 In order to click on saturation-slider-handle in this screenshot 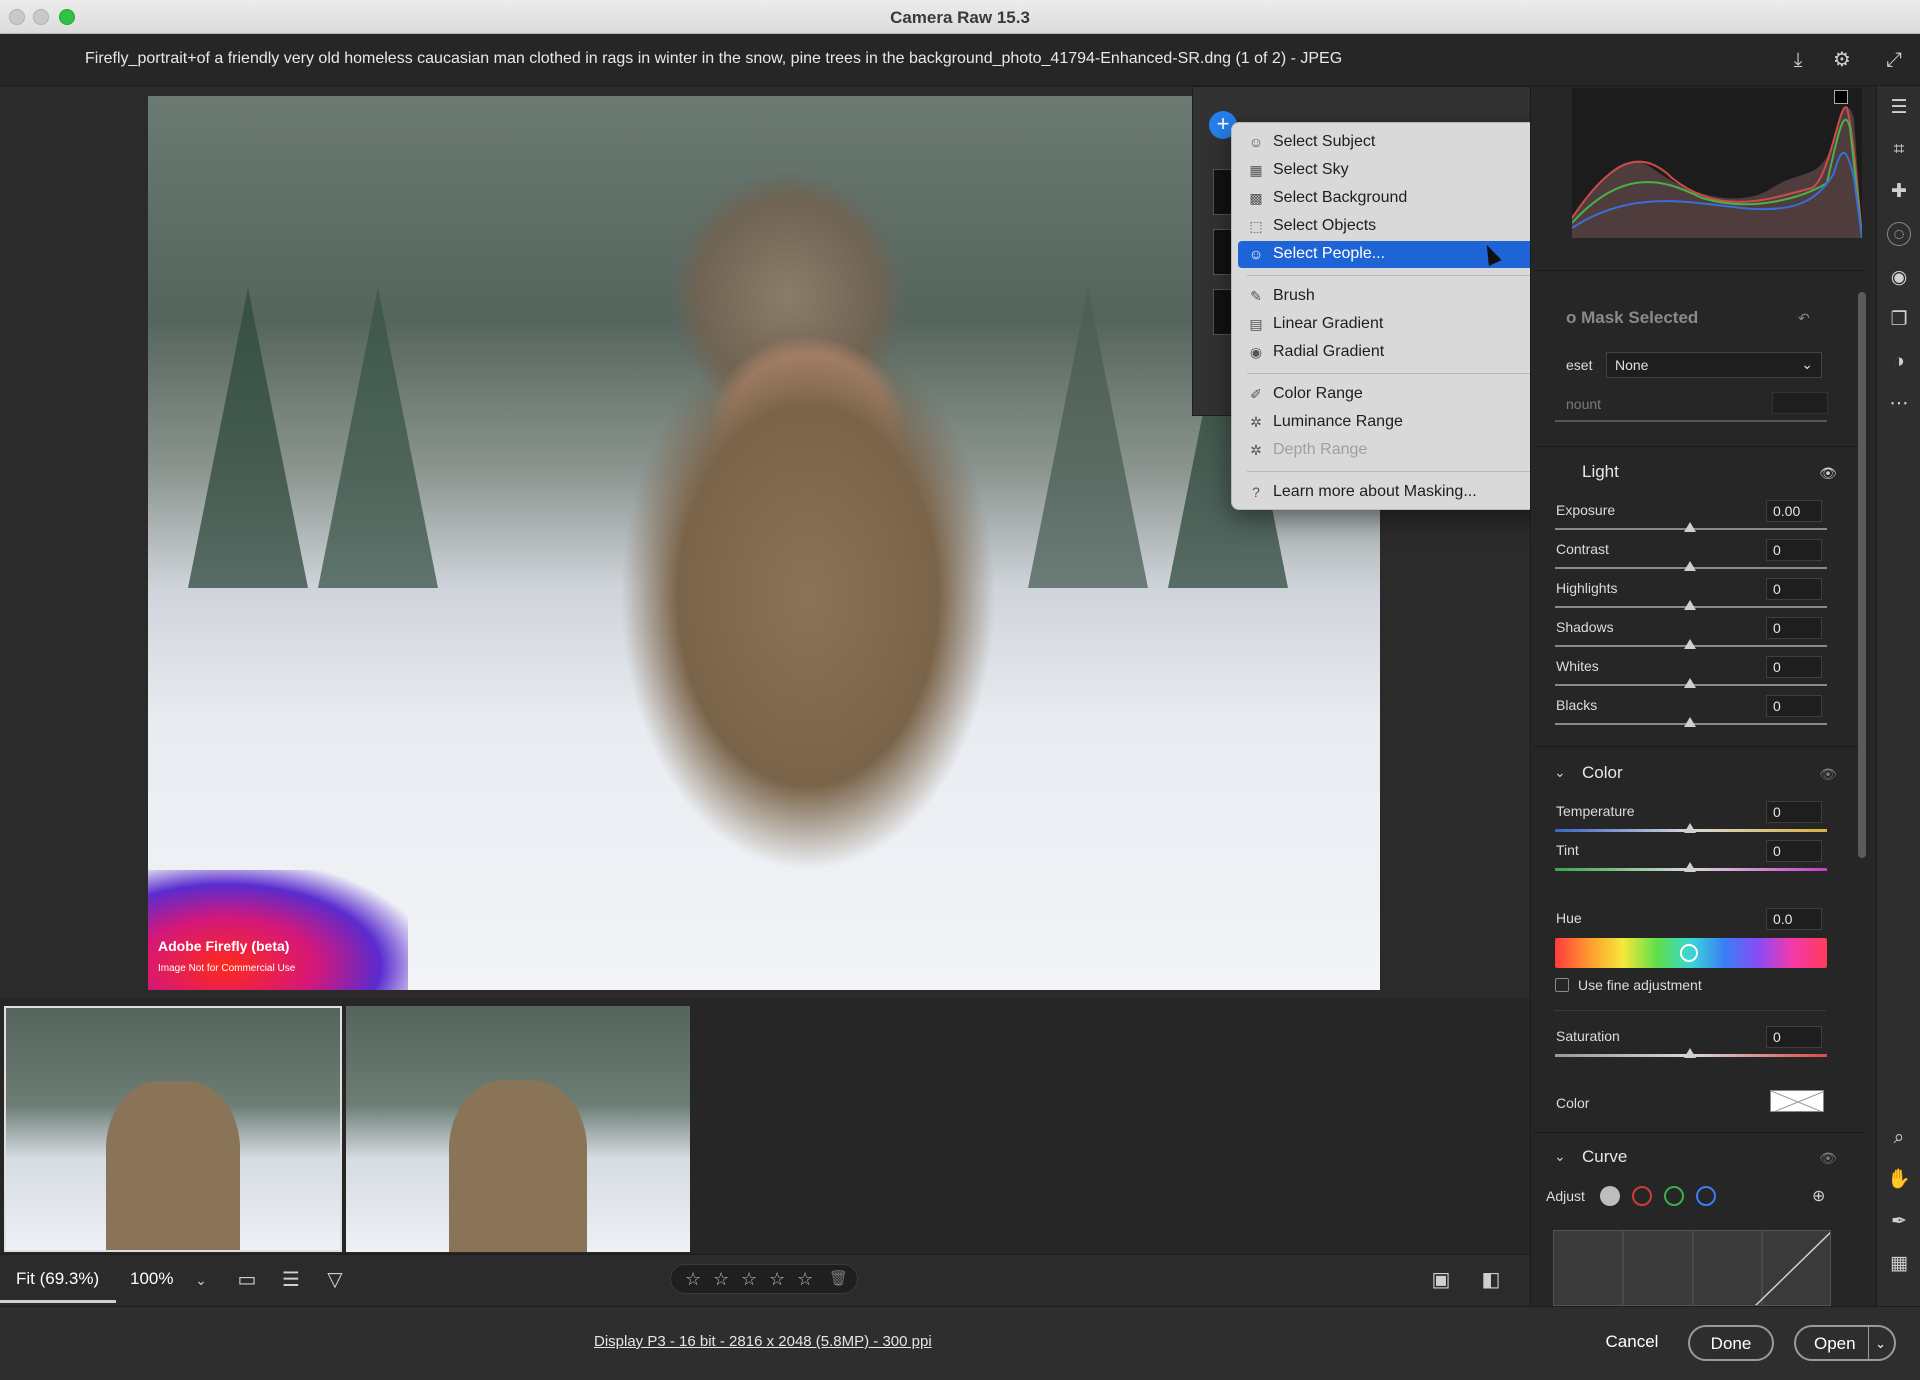, I will do `click(1690, 1053)`.